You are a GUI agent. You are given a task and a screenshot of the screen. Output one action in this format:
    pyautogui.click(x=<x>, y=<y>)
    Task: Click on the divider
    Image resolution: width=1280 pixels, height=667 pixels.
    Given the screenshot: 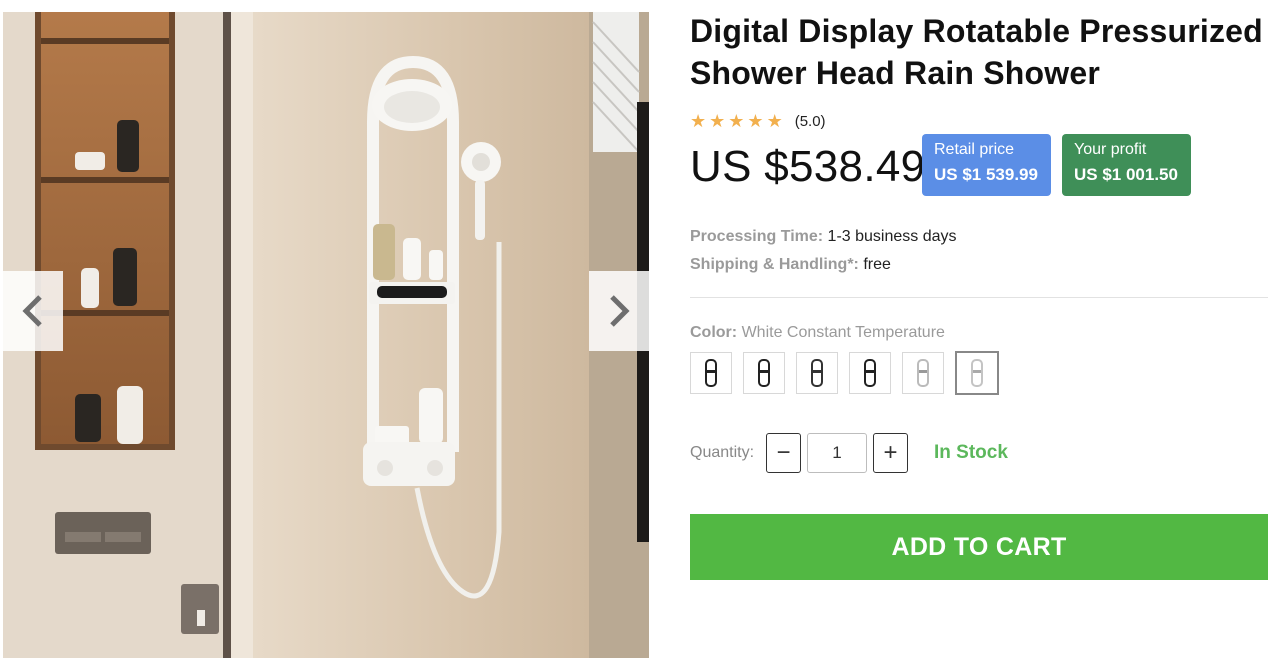 What is the action you would take?
    pyautogui.click(x=979, y=297)
    